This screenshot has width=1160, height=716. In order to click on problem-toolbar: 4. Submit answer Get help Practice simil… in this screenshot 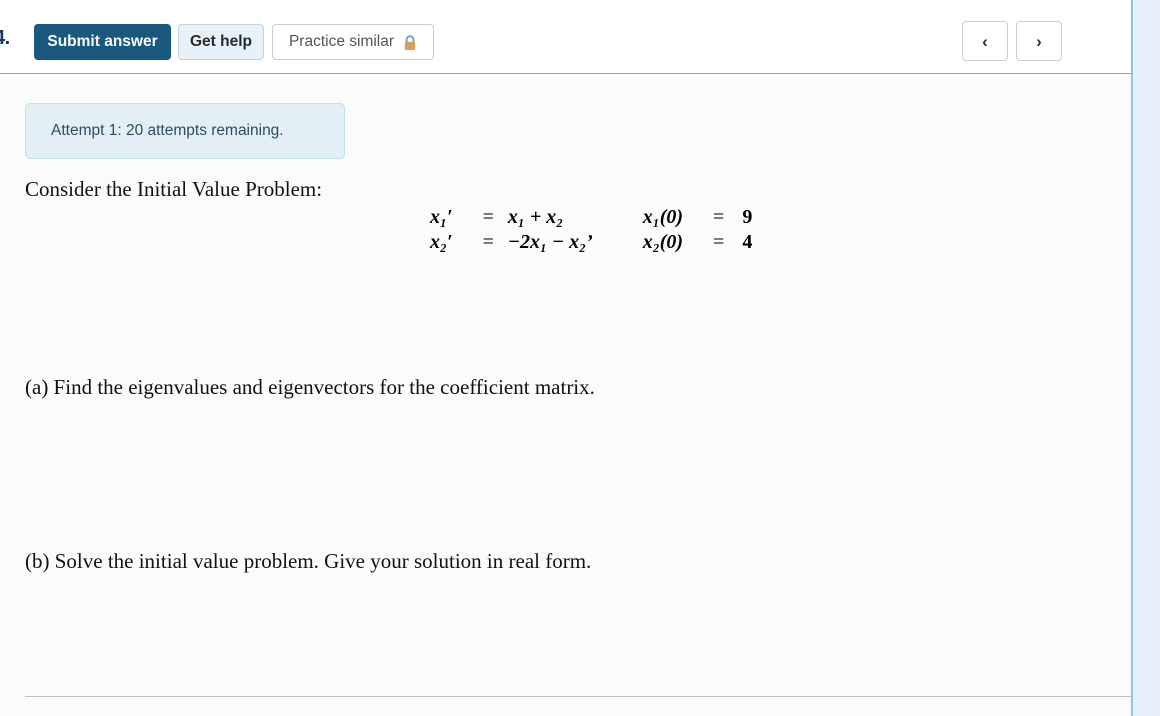, I will do `click(565, 37)`.